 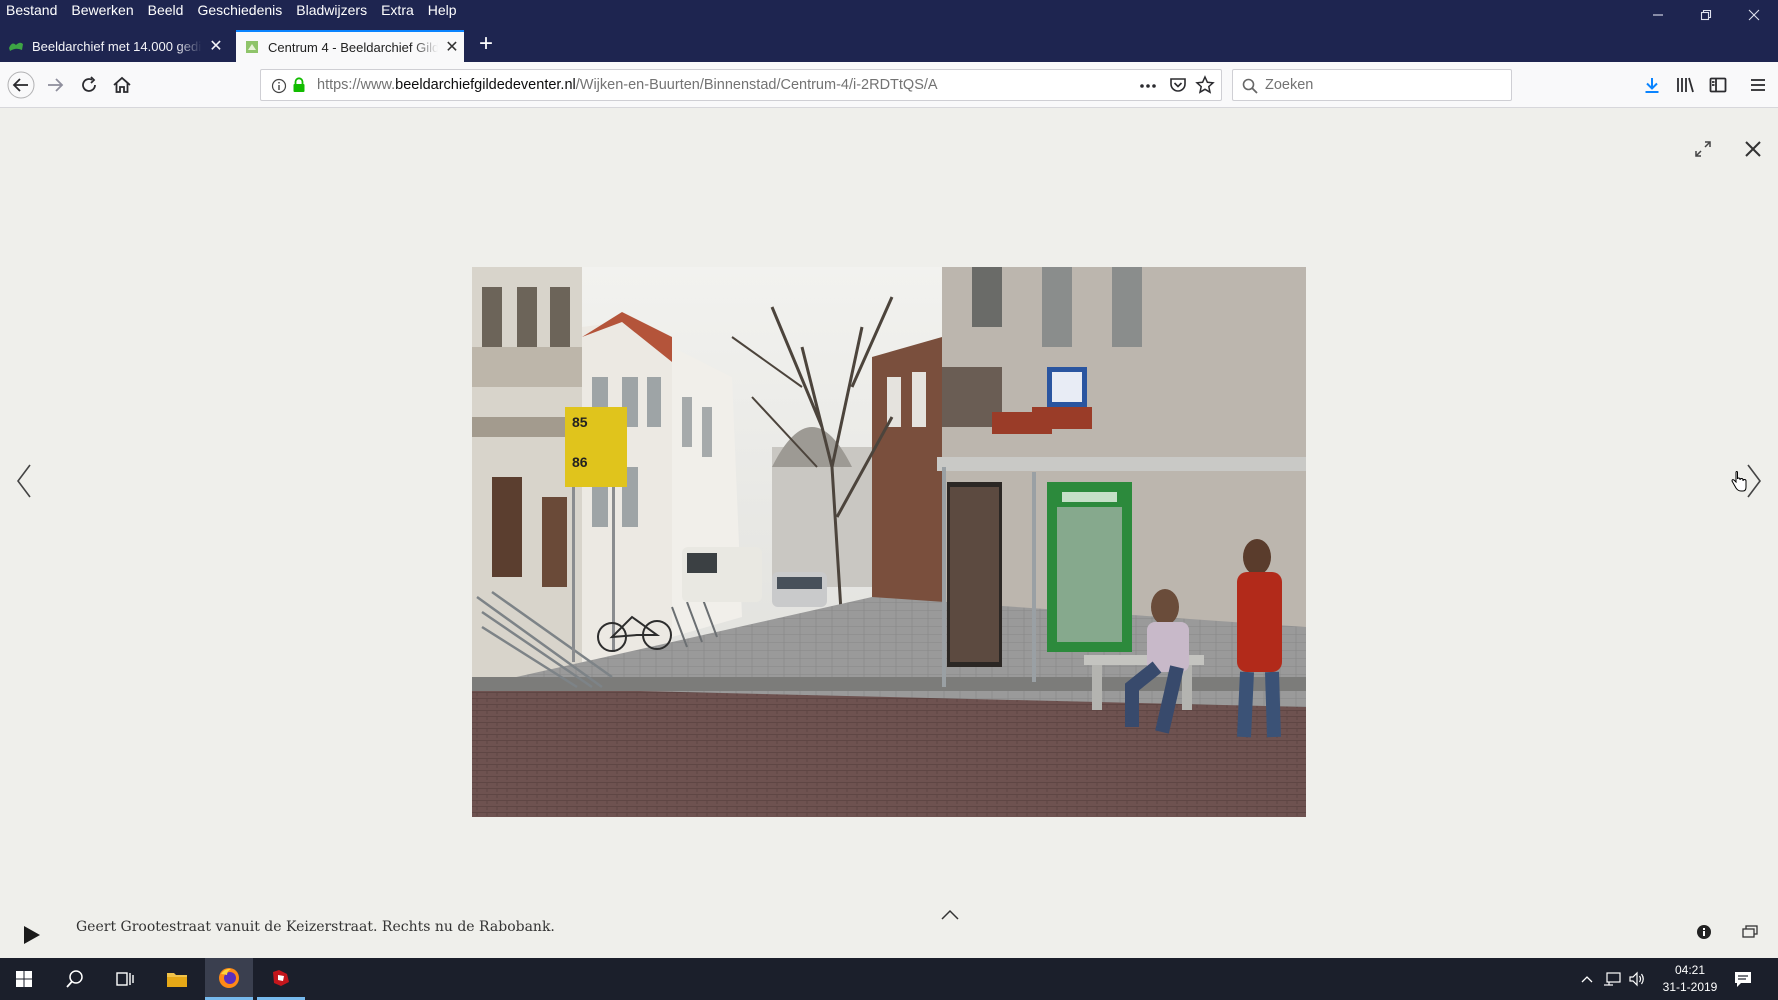 I want to click on buy-photo-icon, so click(x=1750, y=932).